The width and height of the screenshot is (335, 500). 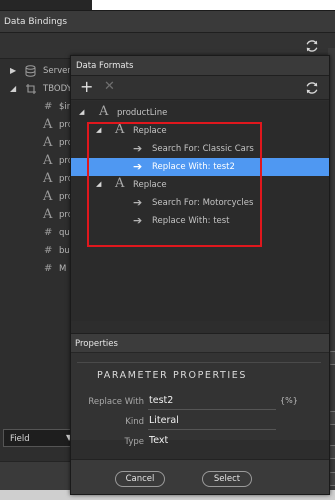 What do you see at coordinates (36, 269) in the screenshot?
I see `tree-item-field: # M` at bounding box center [36, 269].